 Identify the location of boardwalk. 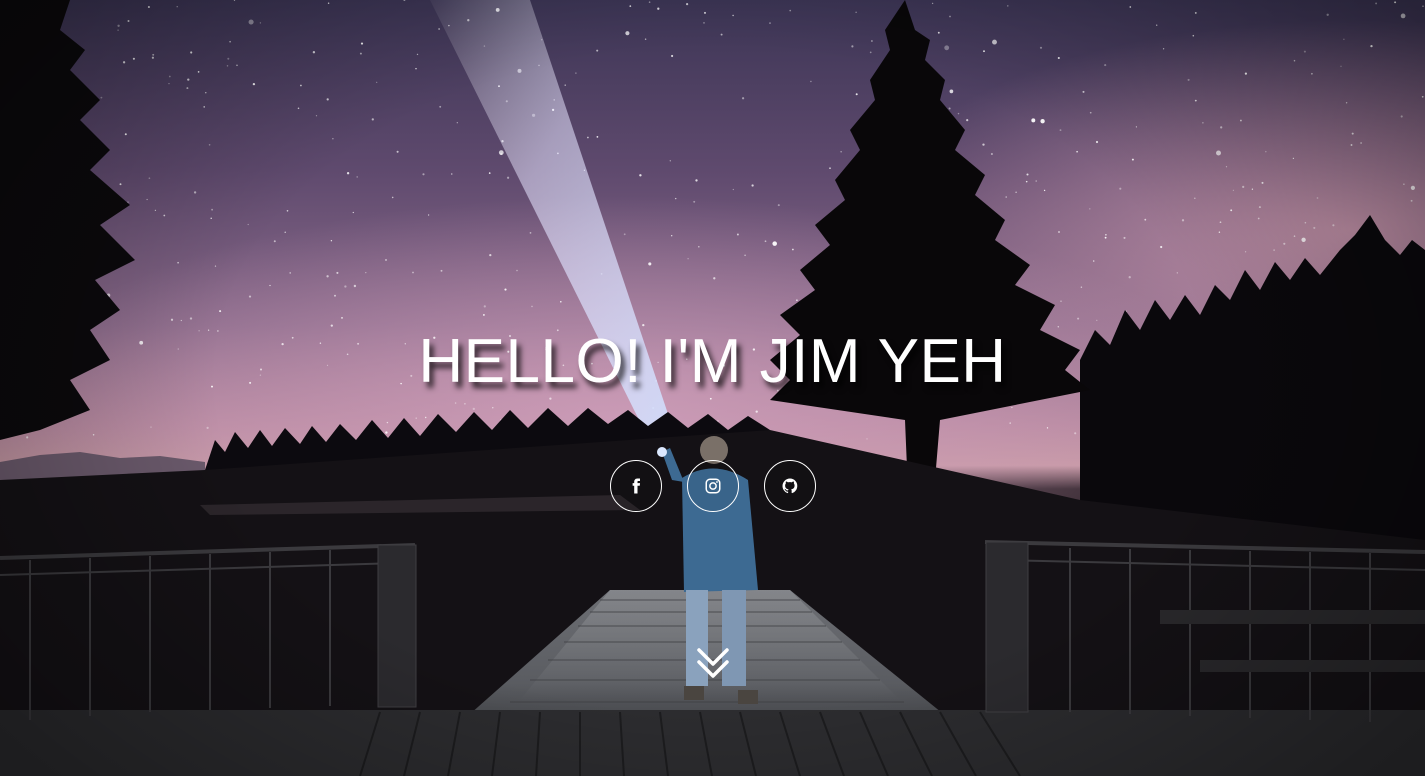
(712, 743).